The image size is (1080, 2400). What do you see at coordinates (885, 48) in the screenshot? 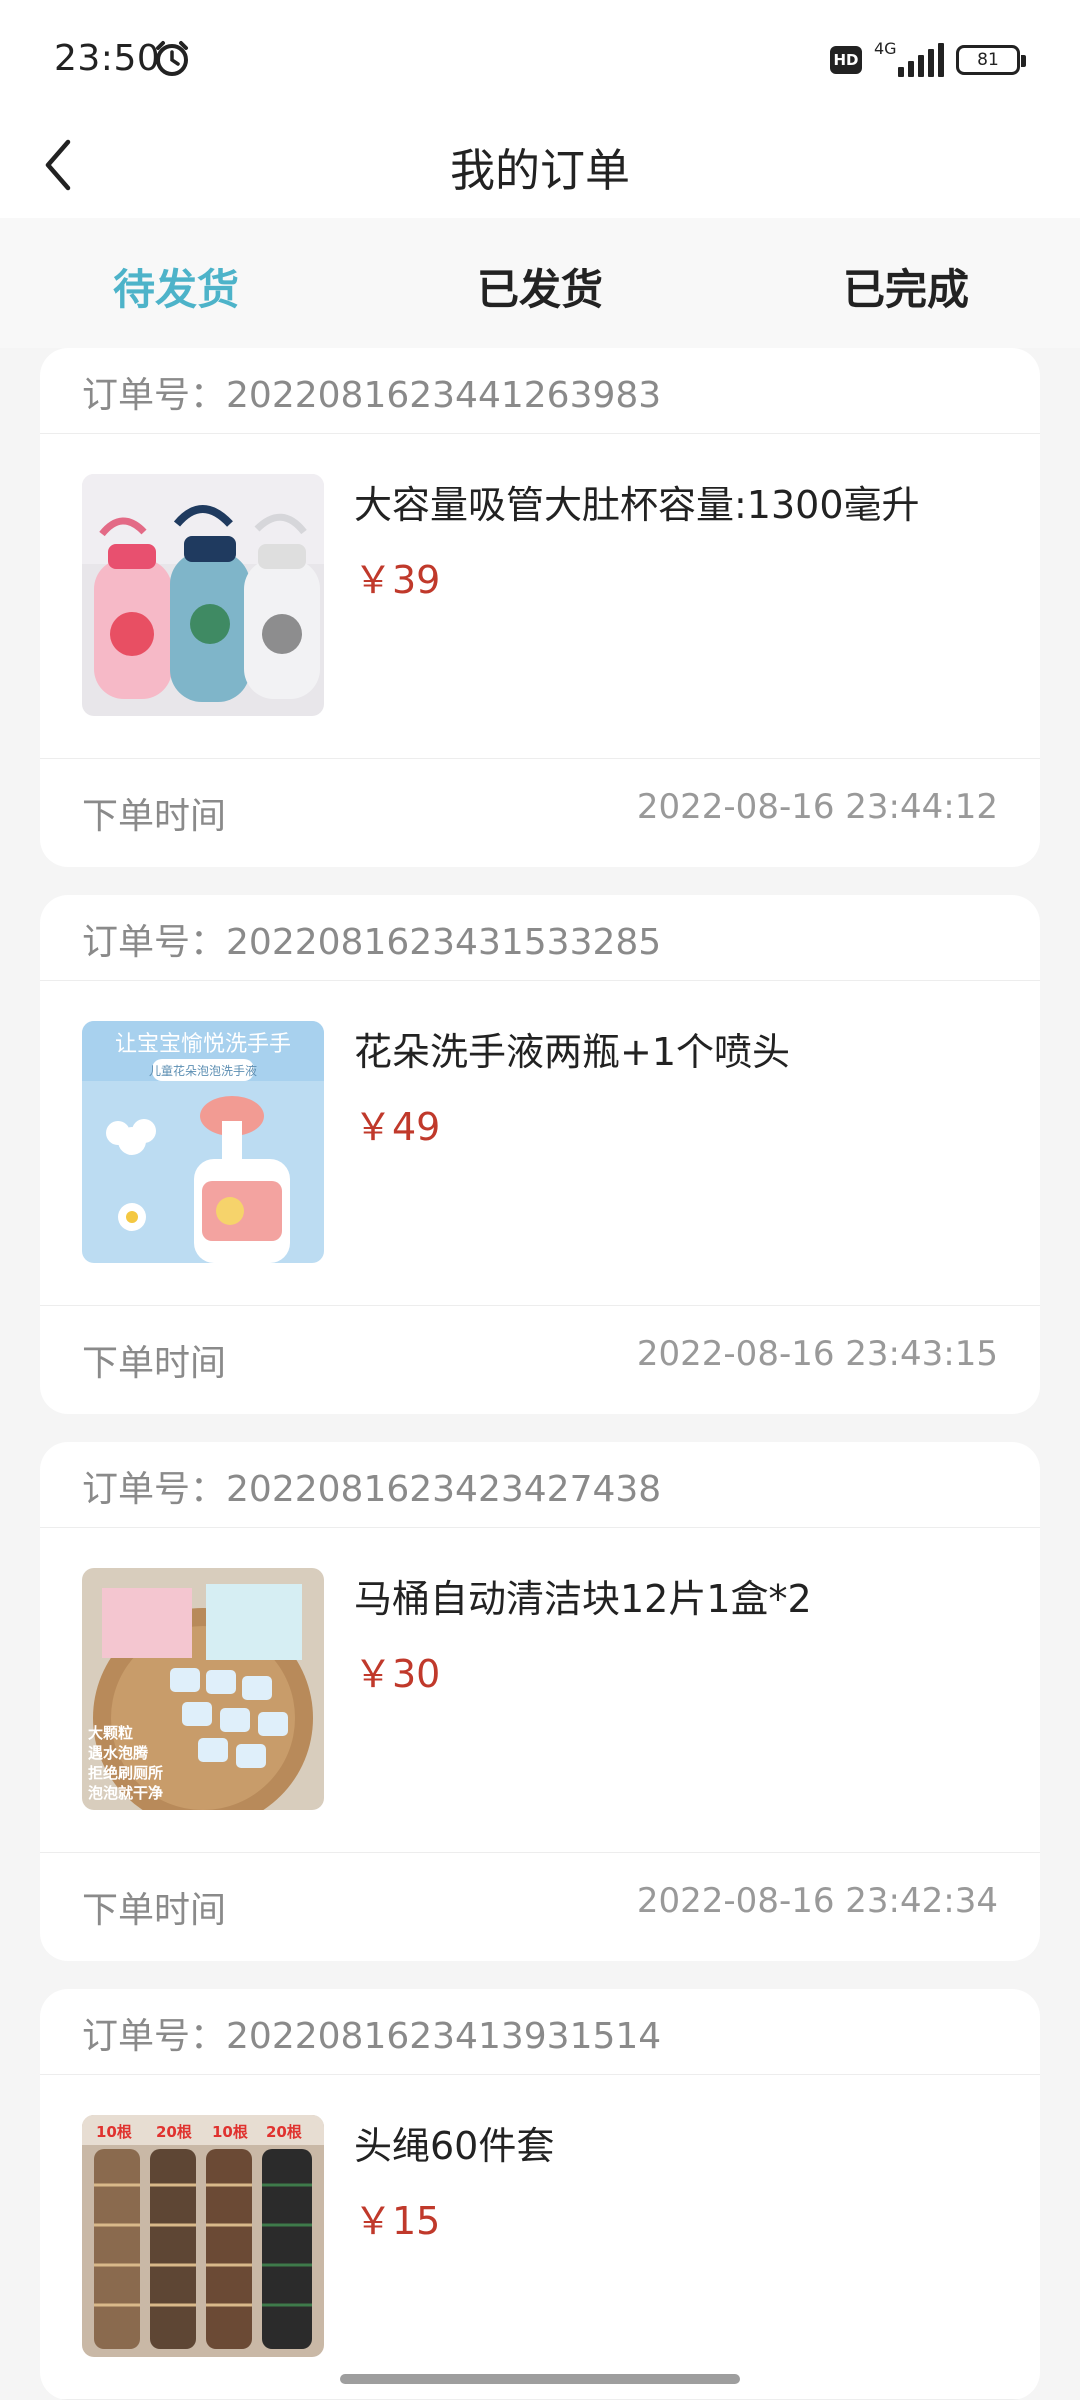
I see `network-type: 4G` at bounding box center [885, 48].